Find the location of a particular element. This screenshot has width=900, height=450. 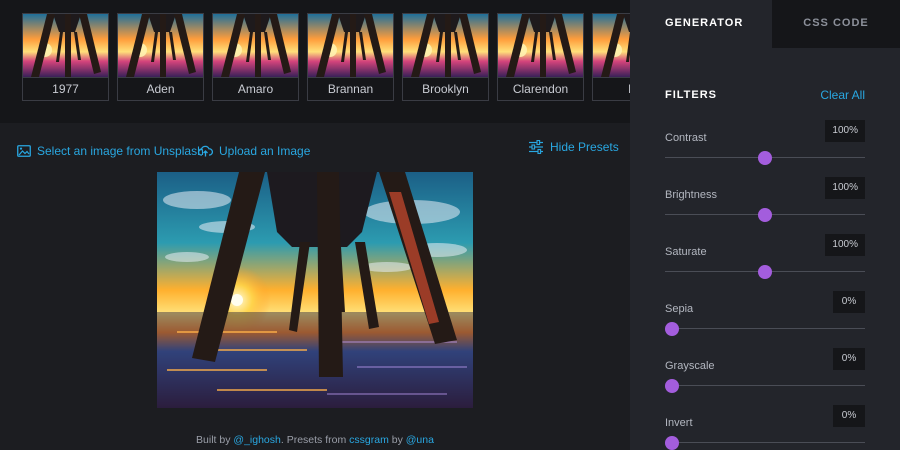

filter-label: Contrast is located at coordinates (686, 138).